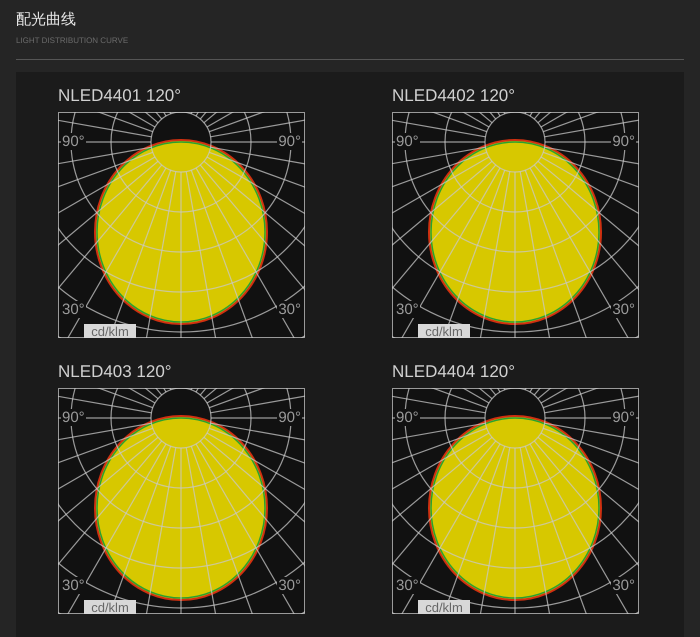 This screenshot has height=637, width=700. I want to click on curve-title: NLED4401 120°, so click(120, 96).